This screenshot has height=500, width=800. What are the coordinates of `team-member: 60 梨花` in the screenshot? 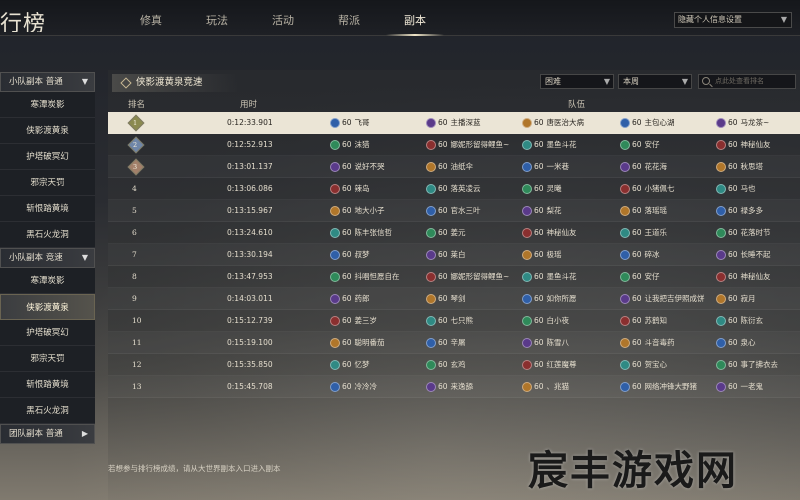 It's located at (542, 211).